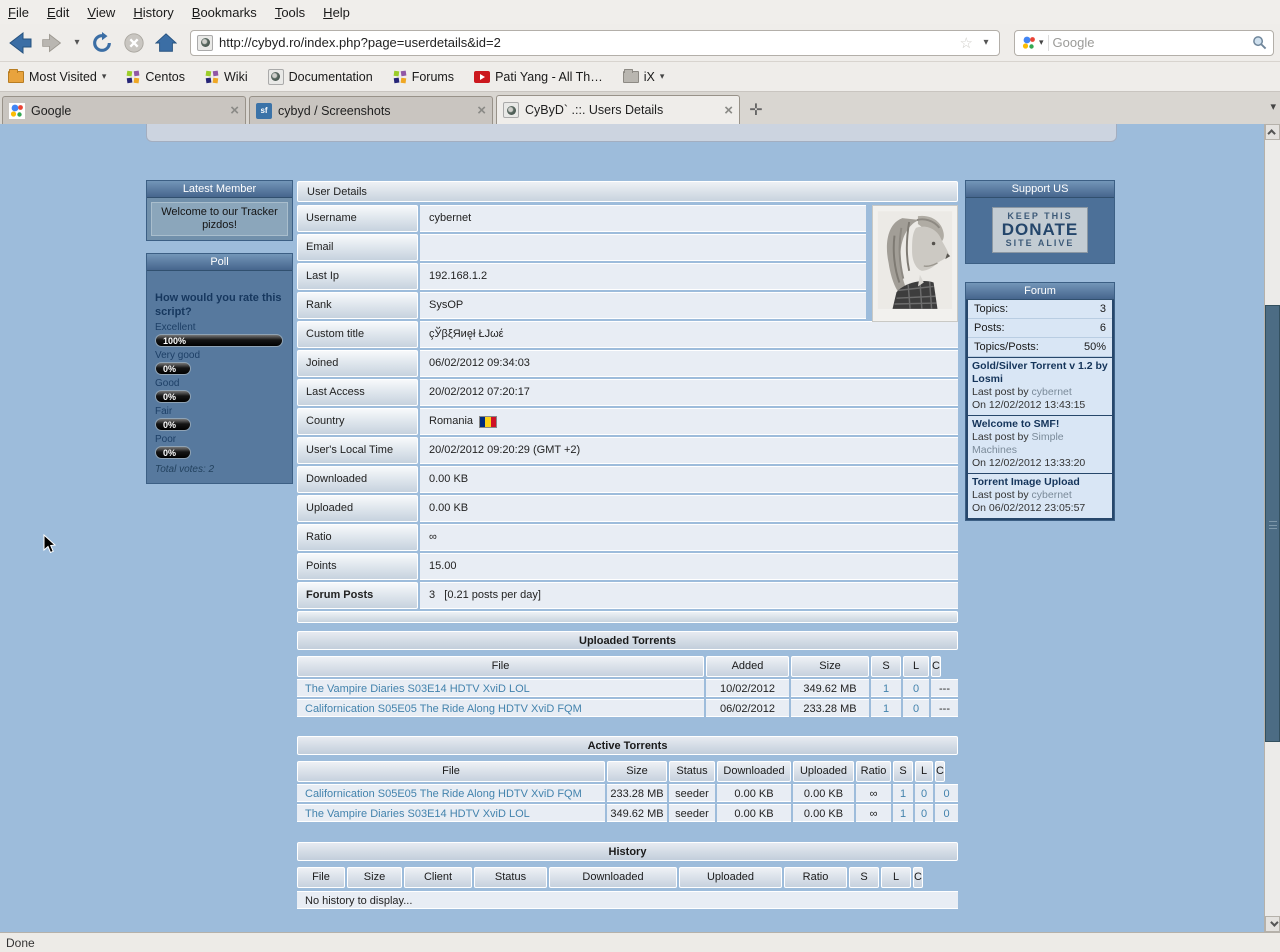 Image resolution: width=1280 pixels, height=952 pixels. Describe the element at coordinates (236, 76) in the screenshot. I see `bookmark-label: Wiki` at that location.